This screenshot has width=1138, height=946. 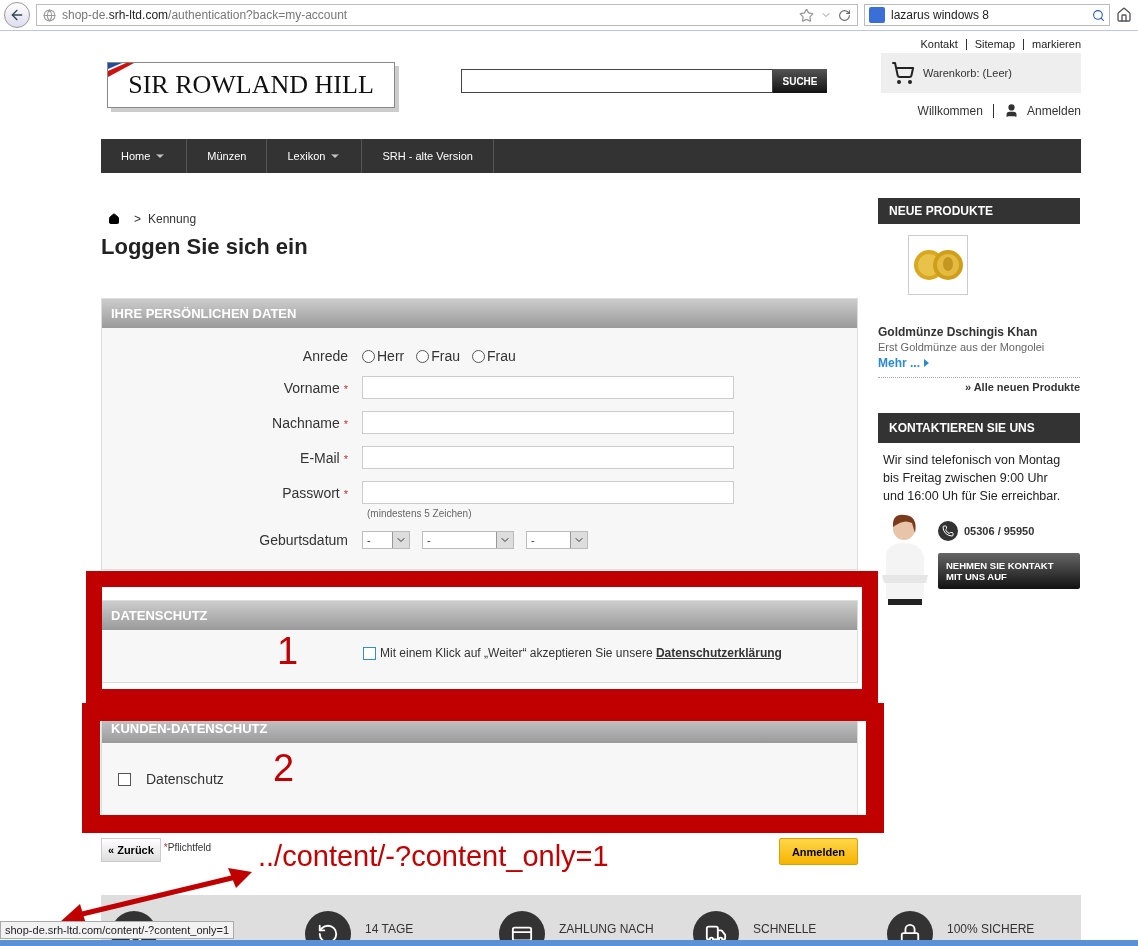 I want to click on flag-corner-icon, so click(x=121, y=70).